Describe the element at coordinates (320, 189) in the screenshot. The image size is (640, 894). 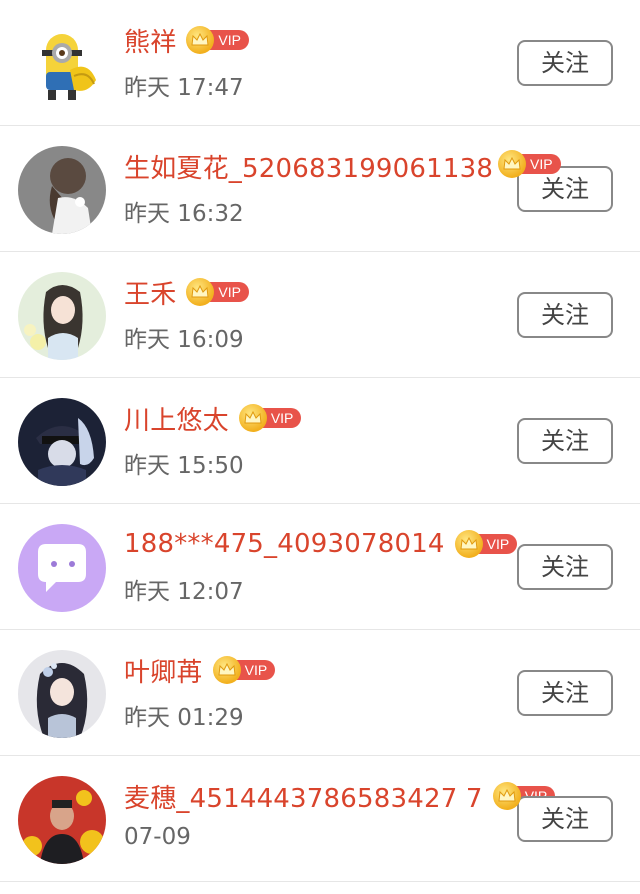
I see `list-item: 生如夏花_520683199061138 昨天 16:32 关注 VIP` at that location.